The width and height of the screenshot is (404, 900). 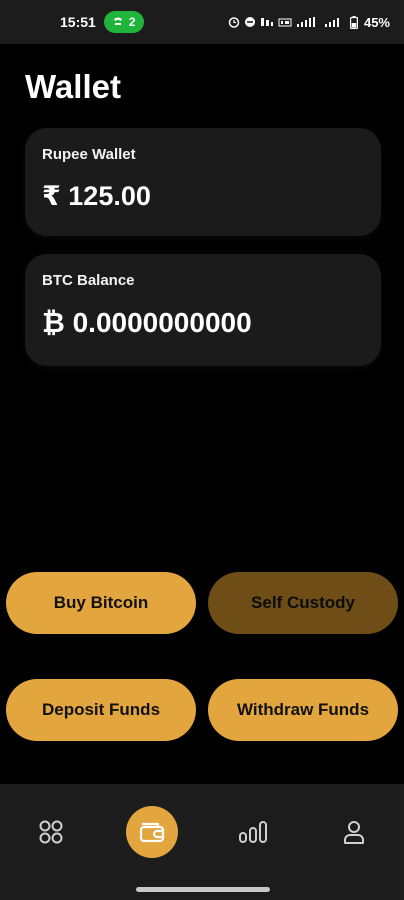 I want to click on data-icon, so click(x=266, y=22).